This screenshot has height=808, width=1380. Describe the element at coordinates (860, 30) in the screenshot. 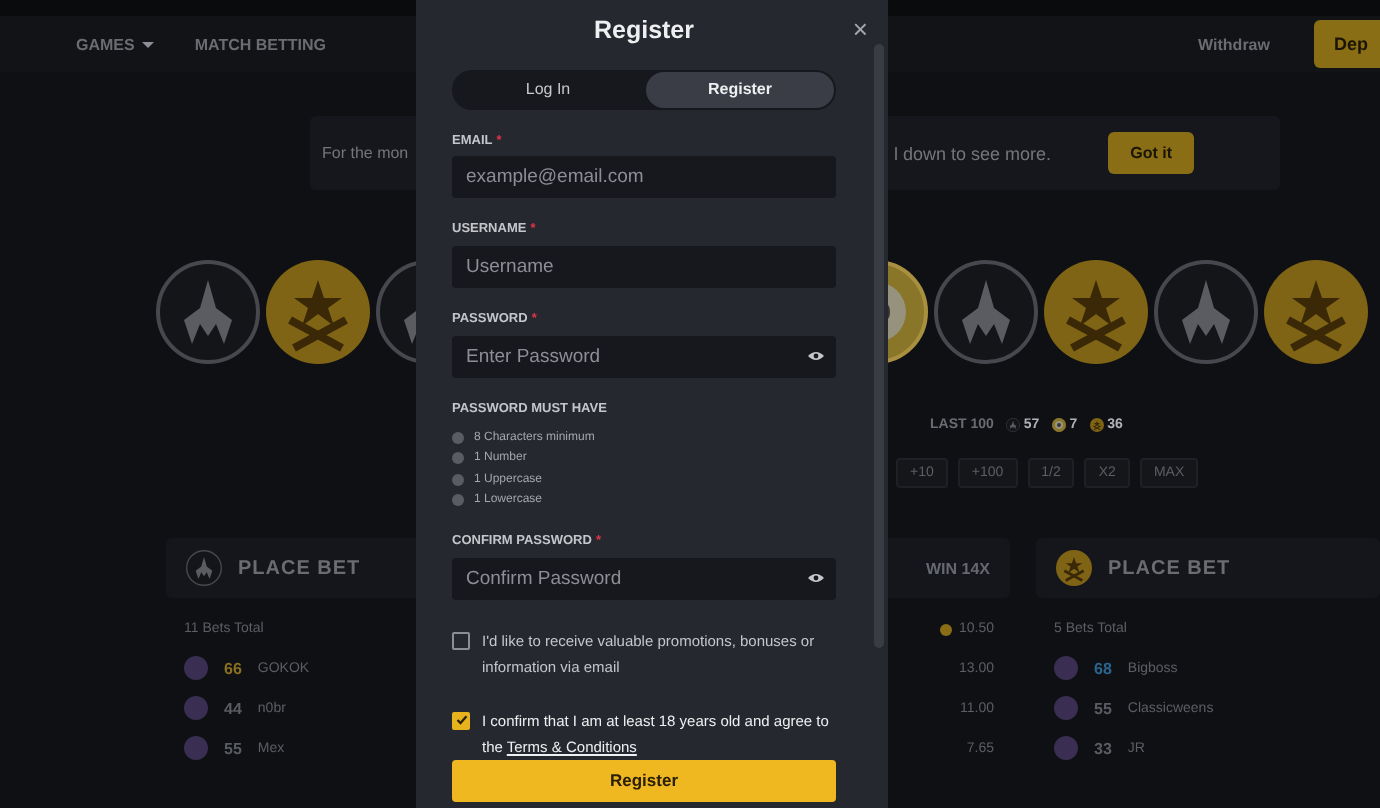

I see `close-button: ×` at that location.